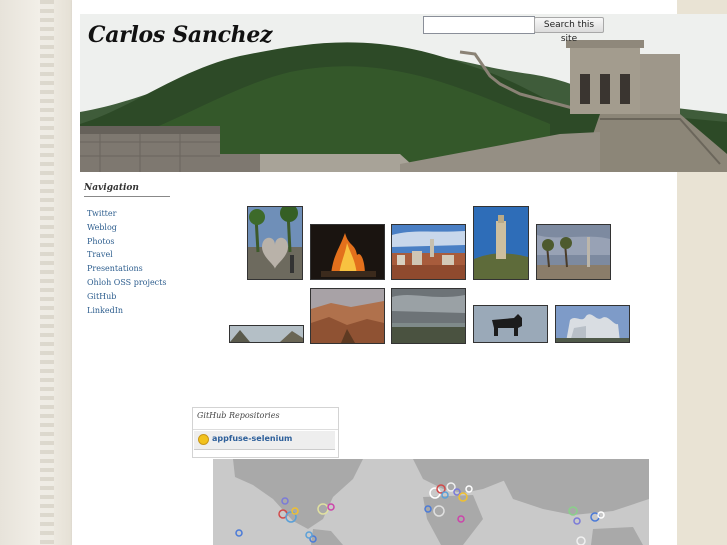  I want to click on navigation-heading: Navigation, so click(127, 190).